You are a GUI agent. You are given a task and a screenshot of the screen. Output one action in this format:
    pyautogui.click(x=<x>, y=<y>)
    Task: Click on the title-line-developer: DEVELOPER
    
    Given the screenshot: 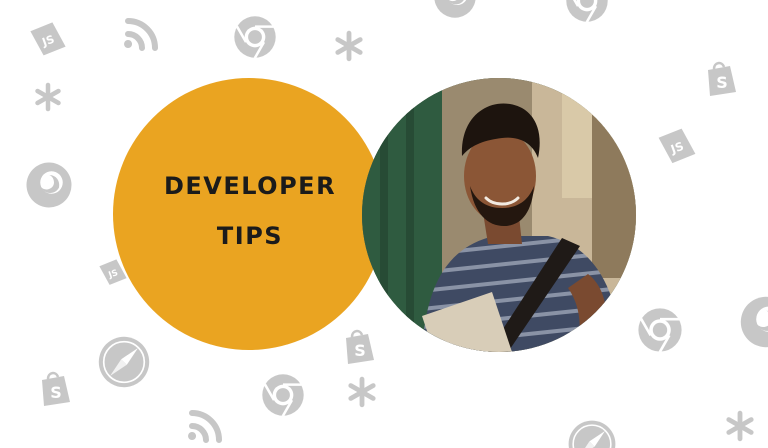 What is the action you would take?
    pyautogui.click(x=250, y=186)
    